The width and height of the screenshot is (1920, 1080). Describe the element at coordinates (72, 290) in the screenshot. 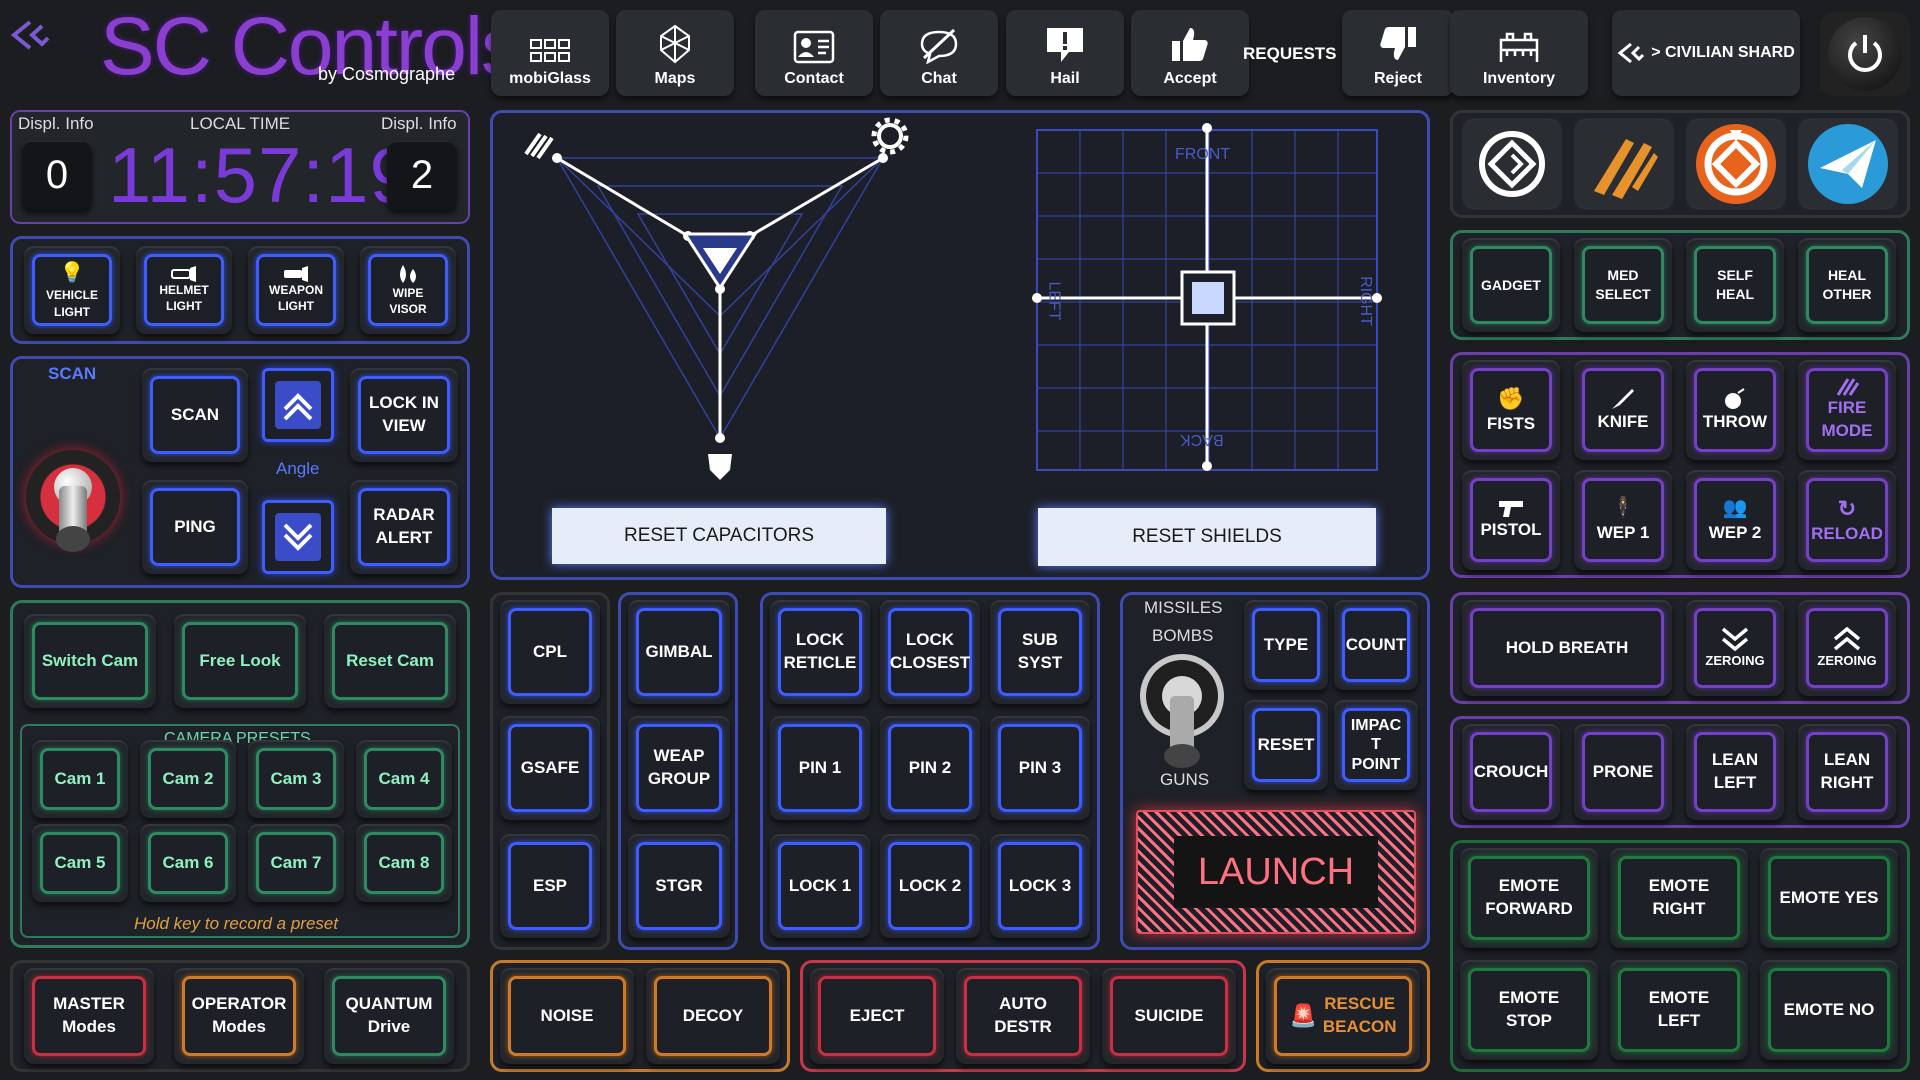

I see `vehicle-light-button: 💡 VEHICLE LIGHT` at that location.